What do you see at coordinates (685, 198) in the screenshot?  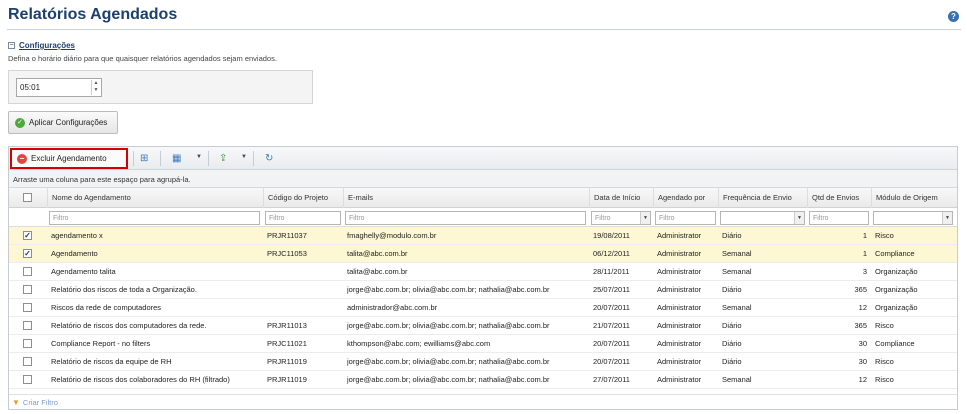 I see `column-header-scheduled-by: Agendado por` at bounding box center [685, 198].